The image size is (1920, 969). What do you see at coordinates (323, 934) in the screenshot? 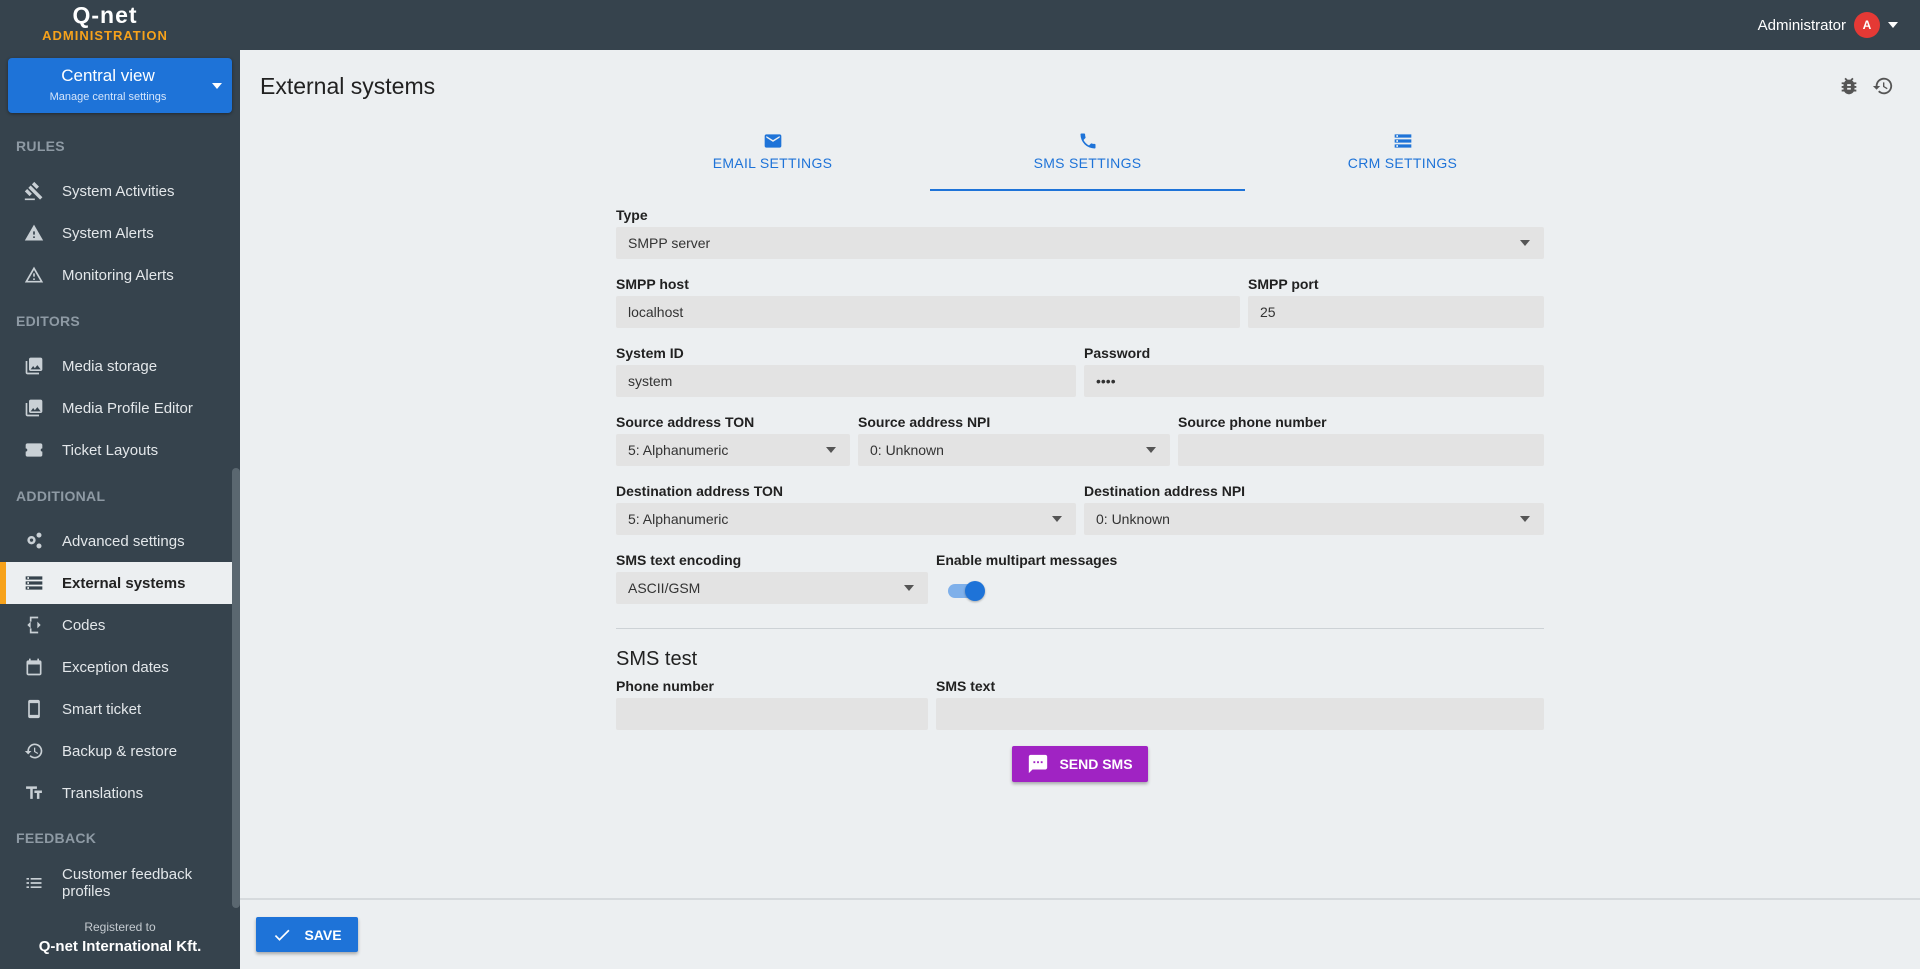
I see `save-label: SAVE` at bounding box center [323, 934].